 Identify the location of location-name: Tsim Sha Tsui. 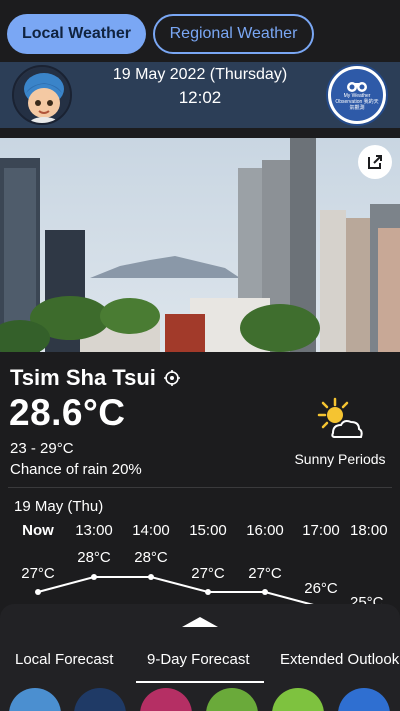
(83, 377).